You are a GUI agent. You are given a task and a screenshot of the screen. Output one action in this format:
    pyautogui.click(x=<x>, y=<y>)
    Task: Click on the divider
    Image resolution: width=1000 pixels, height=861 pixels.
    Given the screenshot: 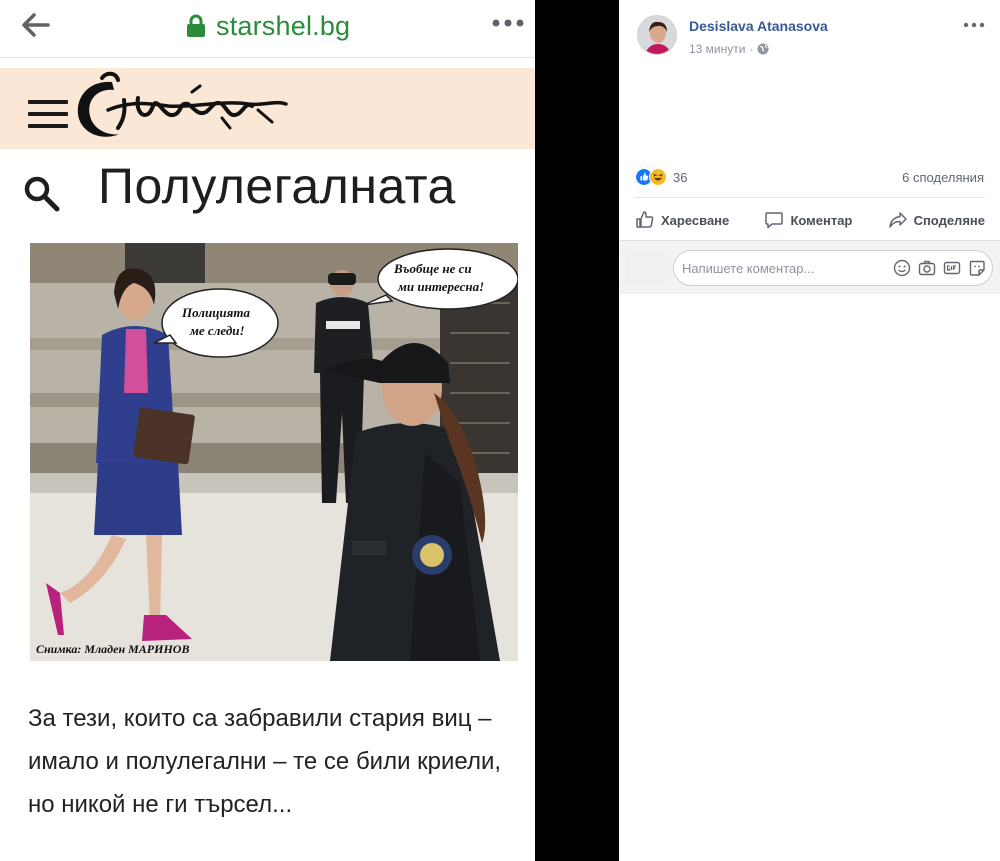 What is the action you would take?
    pyautogui.click(x=810, y=197)
    